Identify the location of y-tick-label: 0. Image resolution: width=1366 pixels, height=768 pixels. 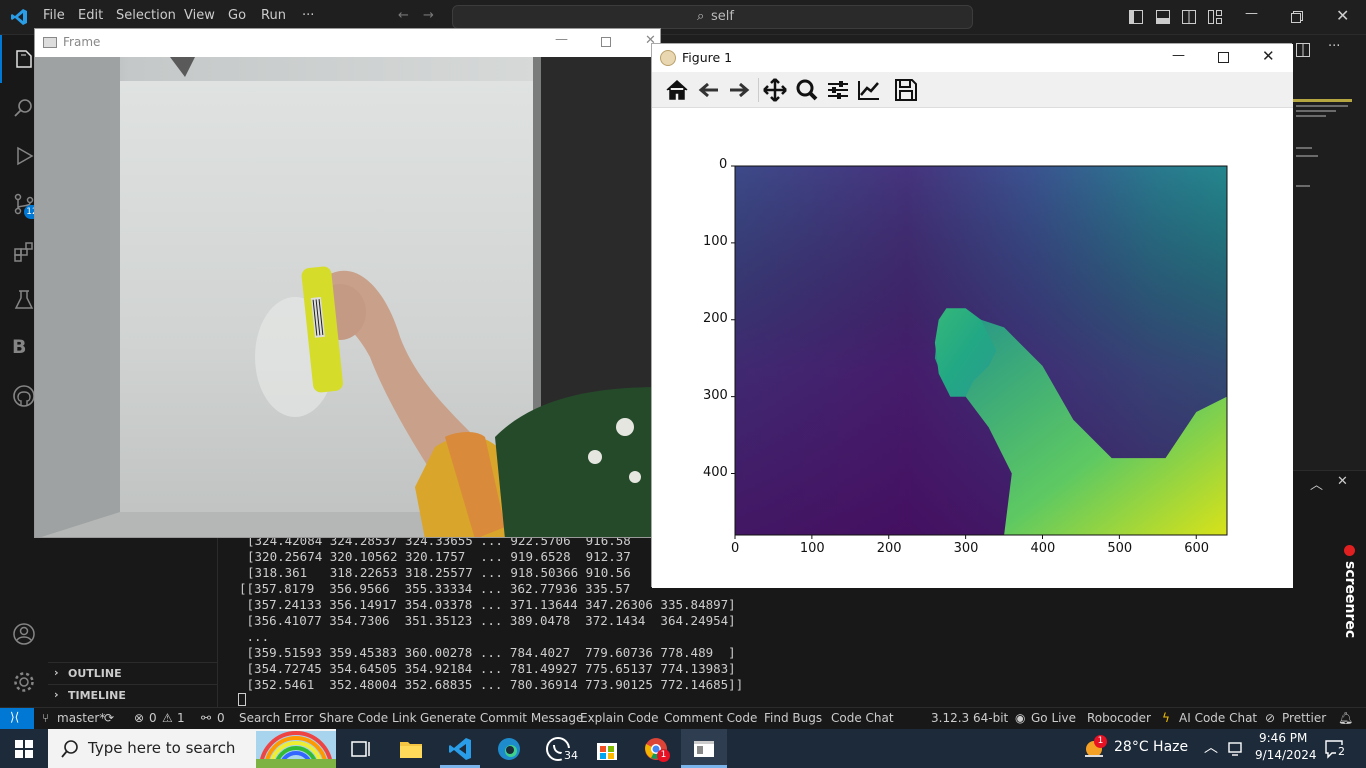
(723, 164).